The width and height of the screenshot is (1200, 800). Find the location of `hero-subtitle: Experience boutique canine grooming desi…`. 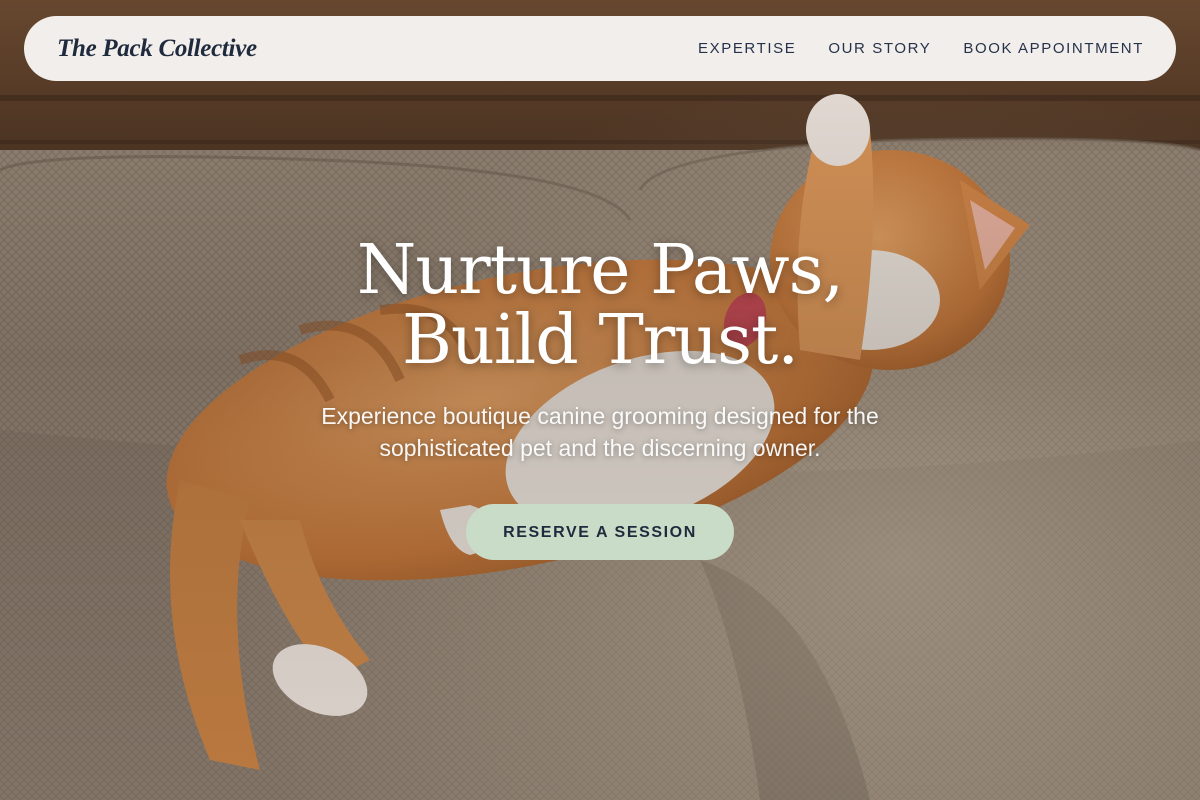

hero-subtitle: Experience boutique canine grooming desi… is located at coordinates (600, 432).